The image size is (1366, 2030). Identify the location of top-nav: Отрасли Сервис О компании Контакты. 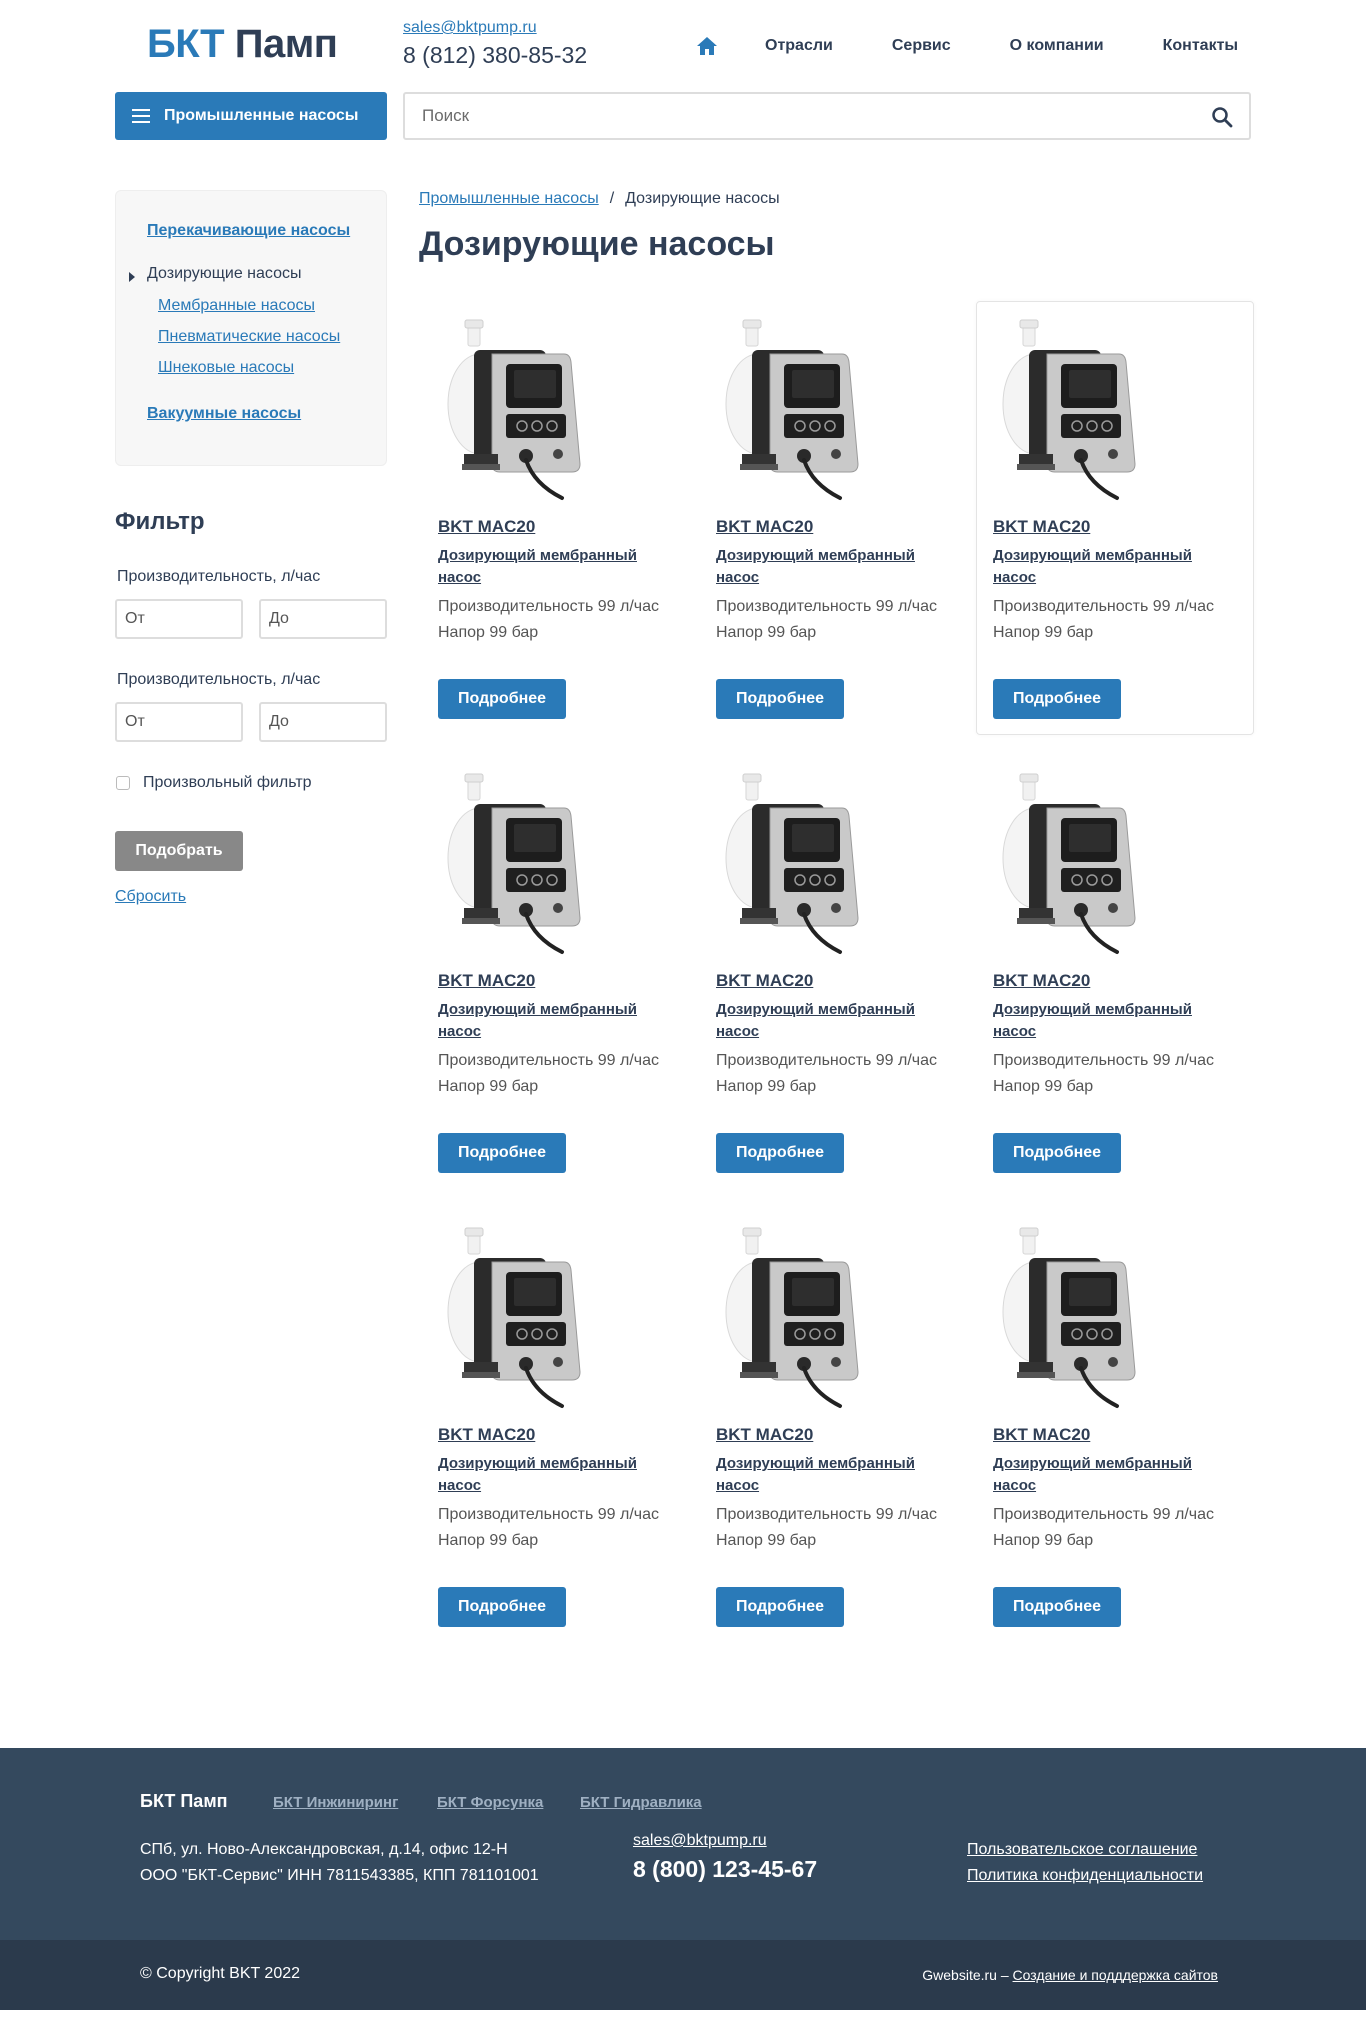
(966, 46).